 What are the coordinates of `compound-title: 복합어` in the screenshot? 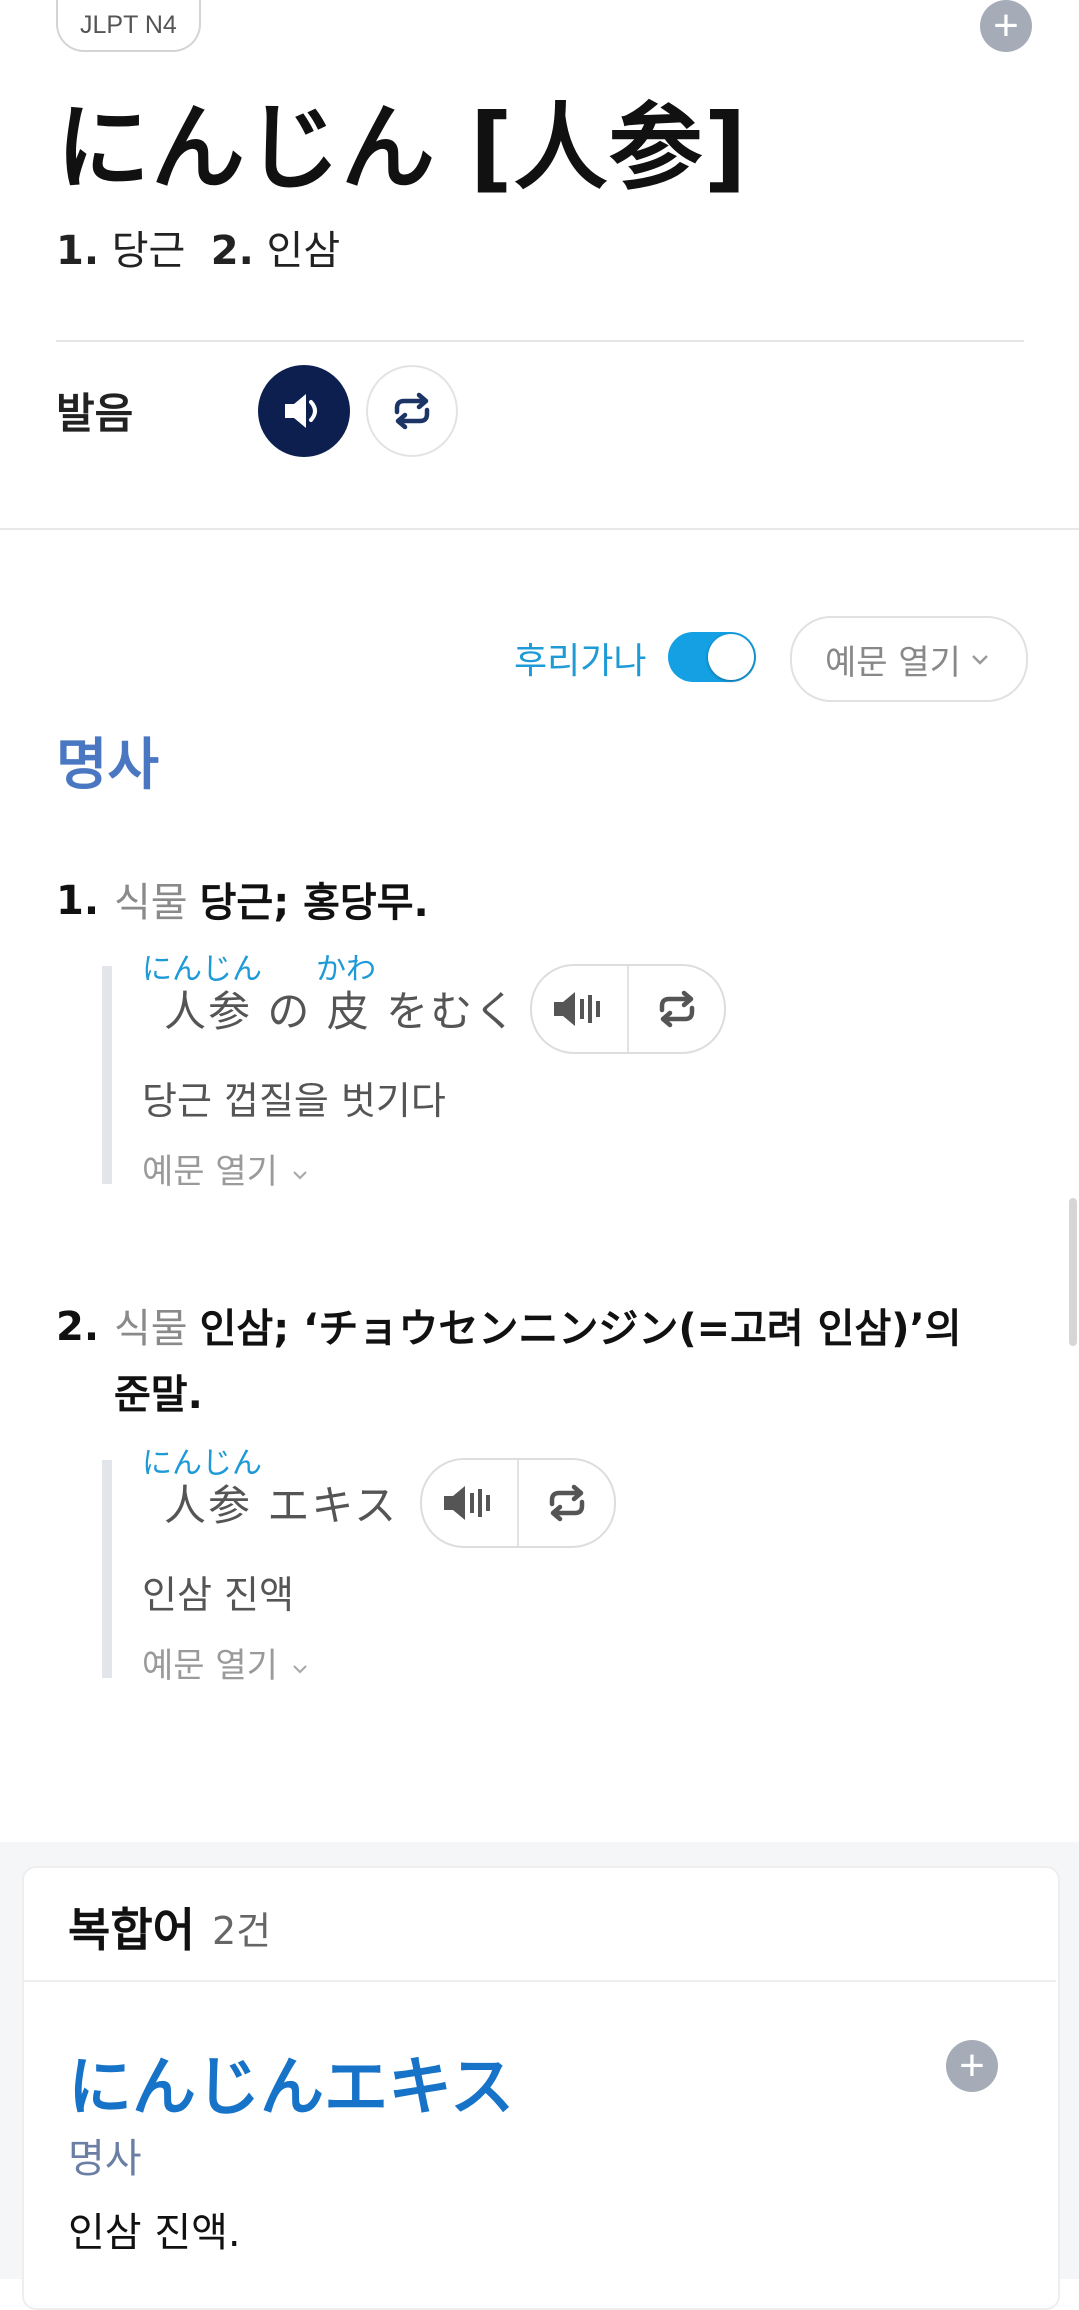 It's located at (131, 1930).